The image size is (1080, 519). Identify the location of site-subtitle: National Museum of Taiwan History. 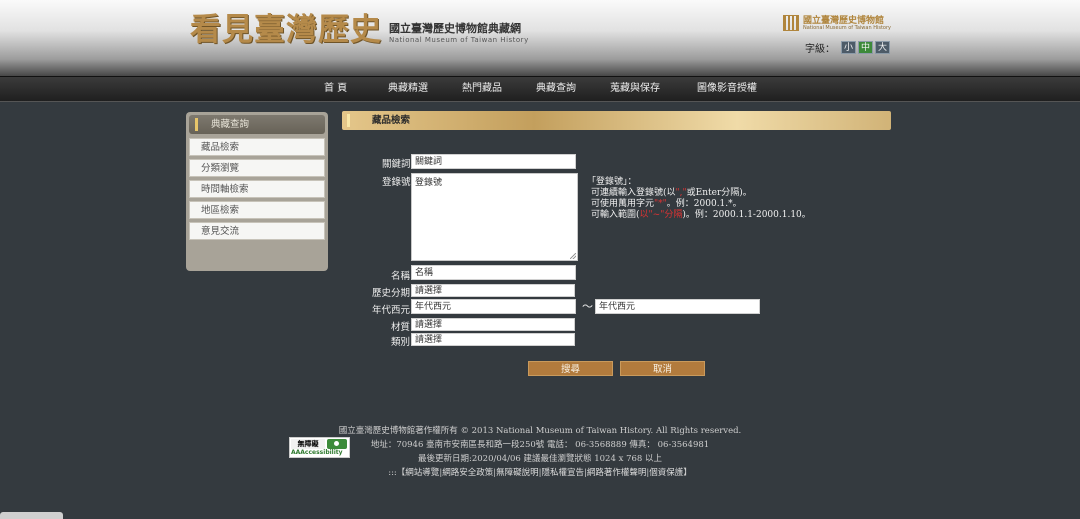
(459, 40).